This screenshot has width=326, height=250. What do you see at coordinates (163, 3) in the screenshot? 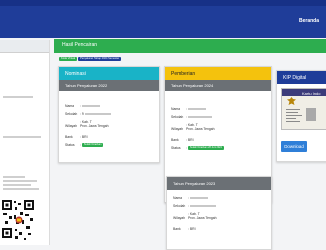
I see `top-strip` at bounding box center [163, 3].